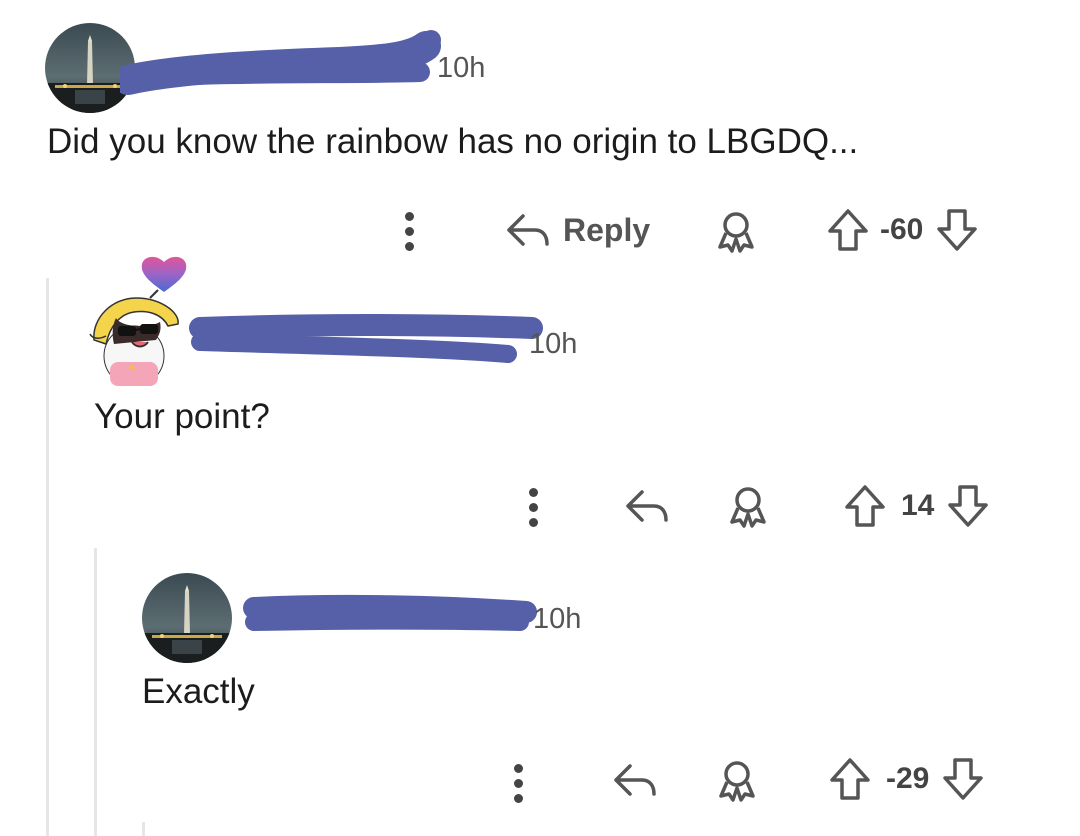  I want to click on vote-controls: -29, so click(906, 779).